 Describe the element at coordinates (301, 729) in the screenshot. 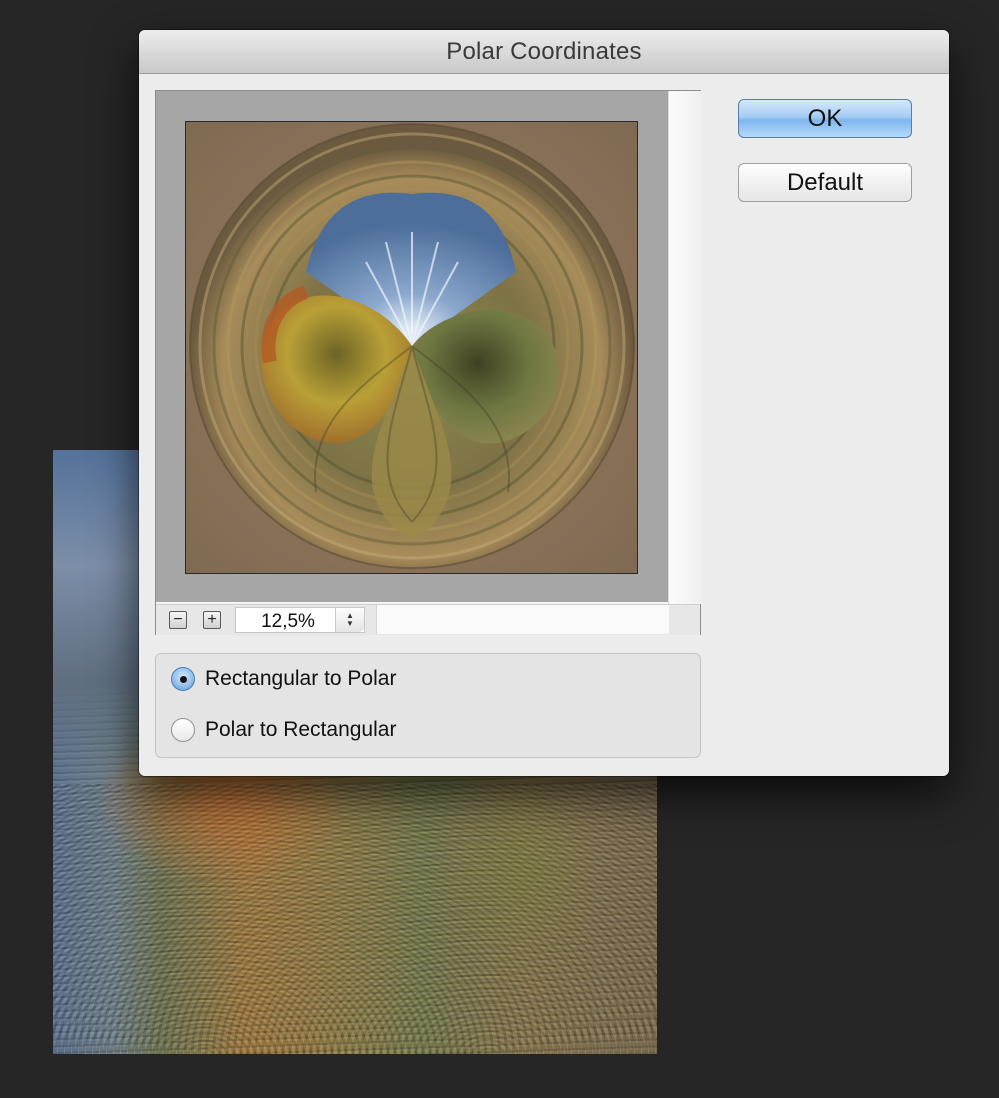

I see `option-label: Polar to Rectangular` at that location.